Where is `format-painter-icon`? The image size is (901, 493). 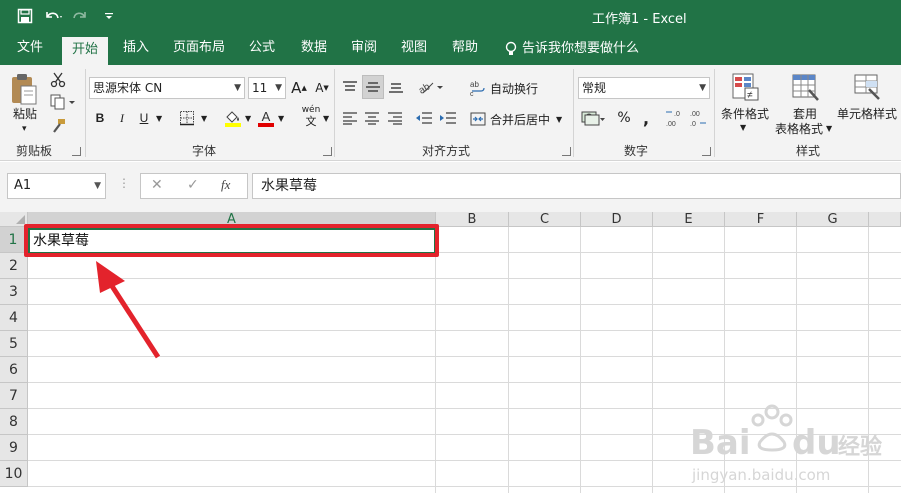
format-painter-icon is located at coordinates (58, 126).